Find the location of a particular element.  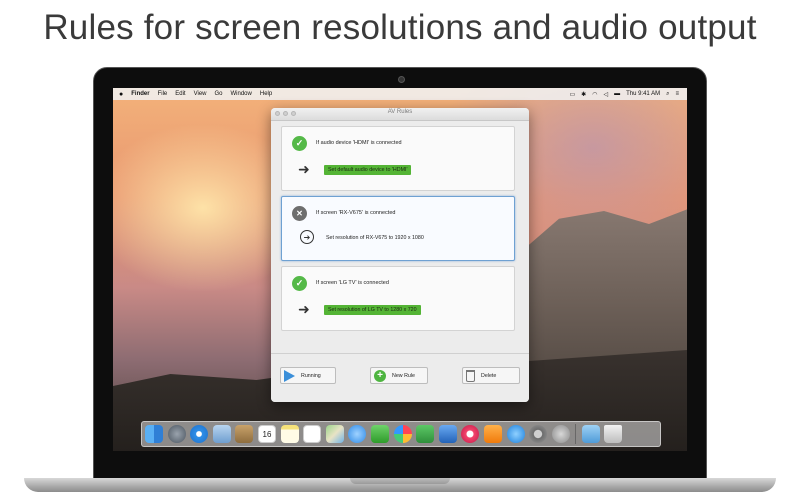

menu-help: Help is located at coordinates (266, 94).